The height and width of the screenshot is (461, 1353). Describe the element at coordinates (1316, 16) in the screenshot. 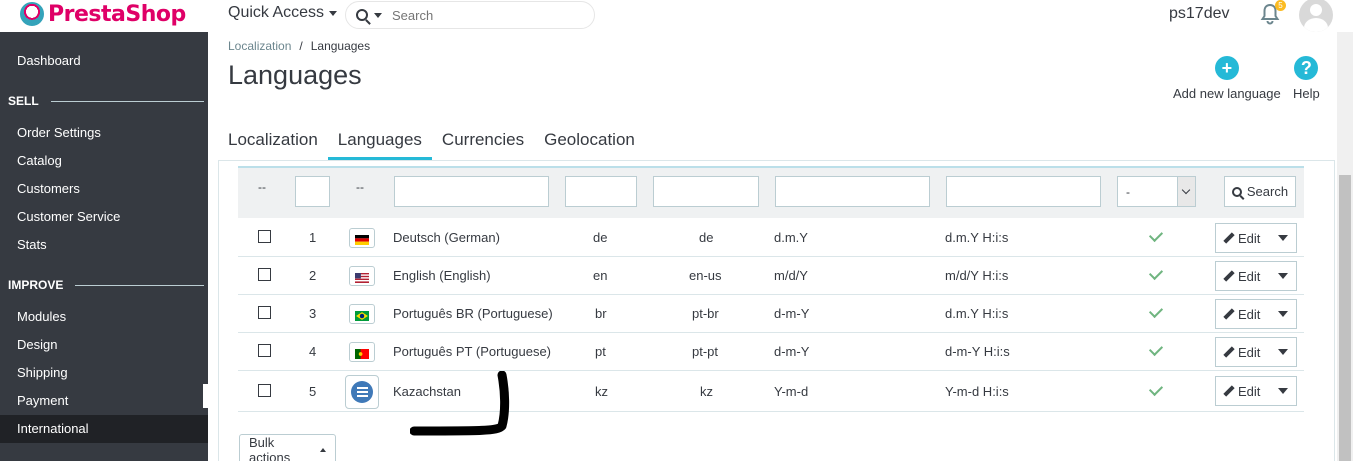

I see `employee-avatar` at that location.